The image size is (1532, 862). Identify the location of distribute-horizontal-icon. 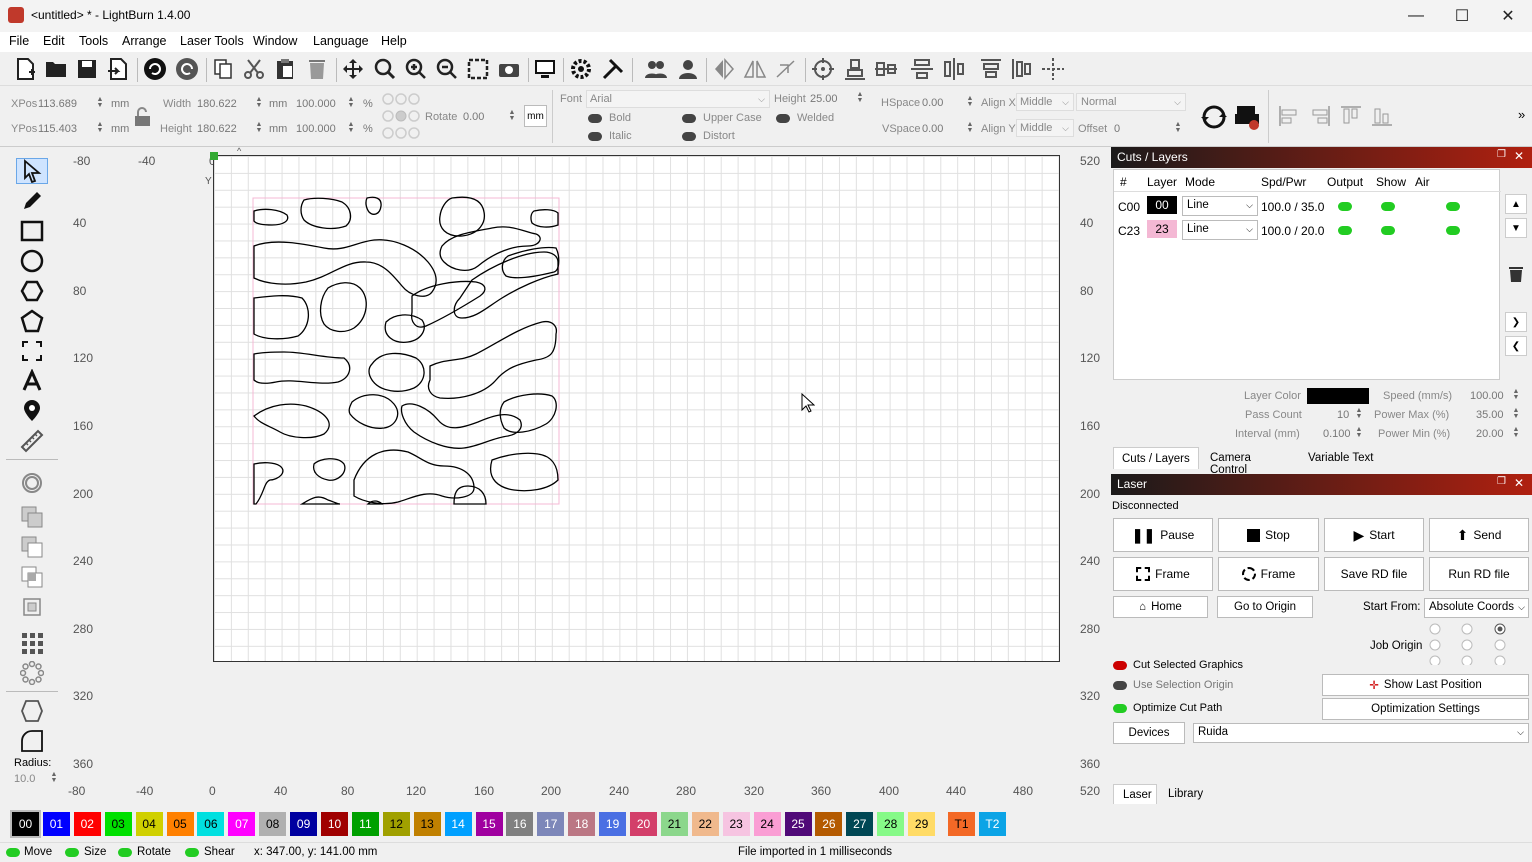
(954, 69).